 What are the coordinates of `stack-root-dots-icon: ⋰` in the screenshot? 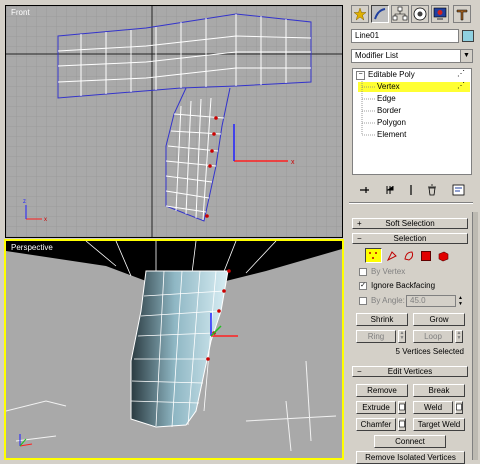 It's located at (461, 73).